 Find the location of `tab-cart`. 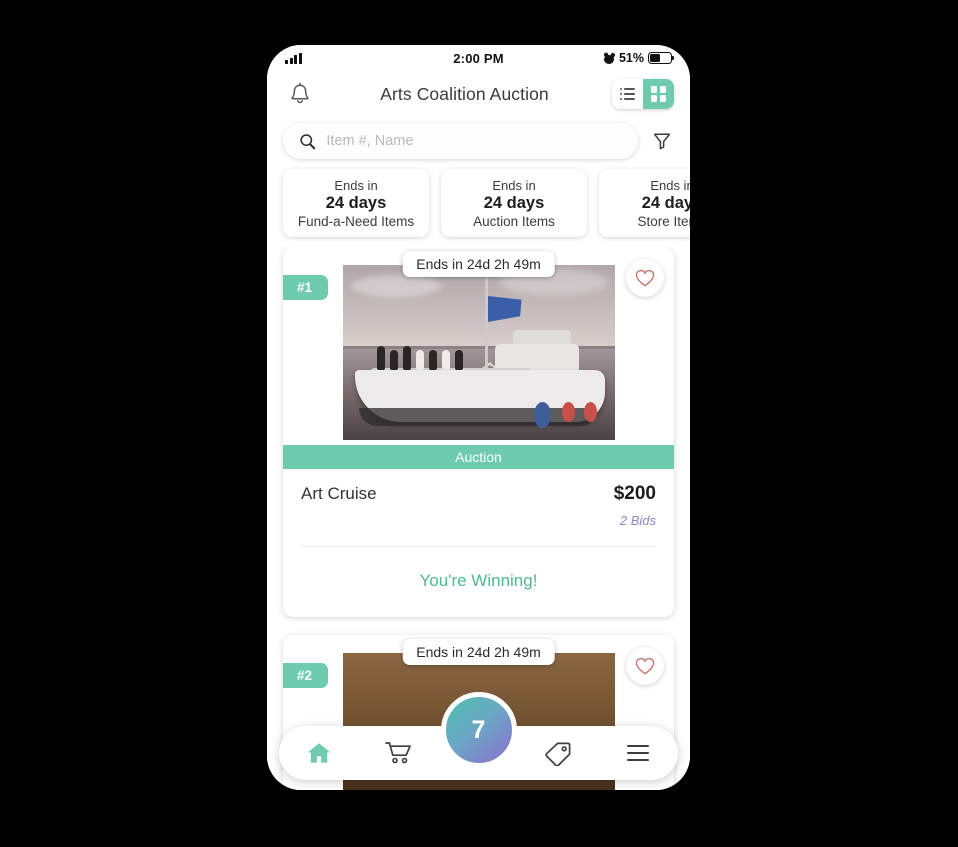

tab-cart is located at coordinates (399, 753).